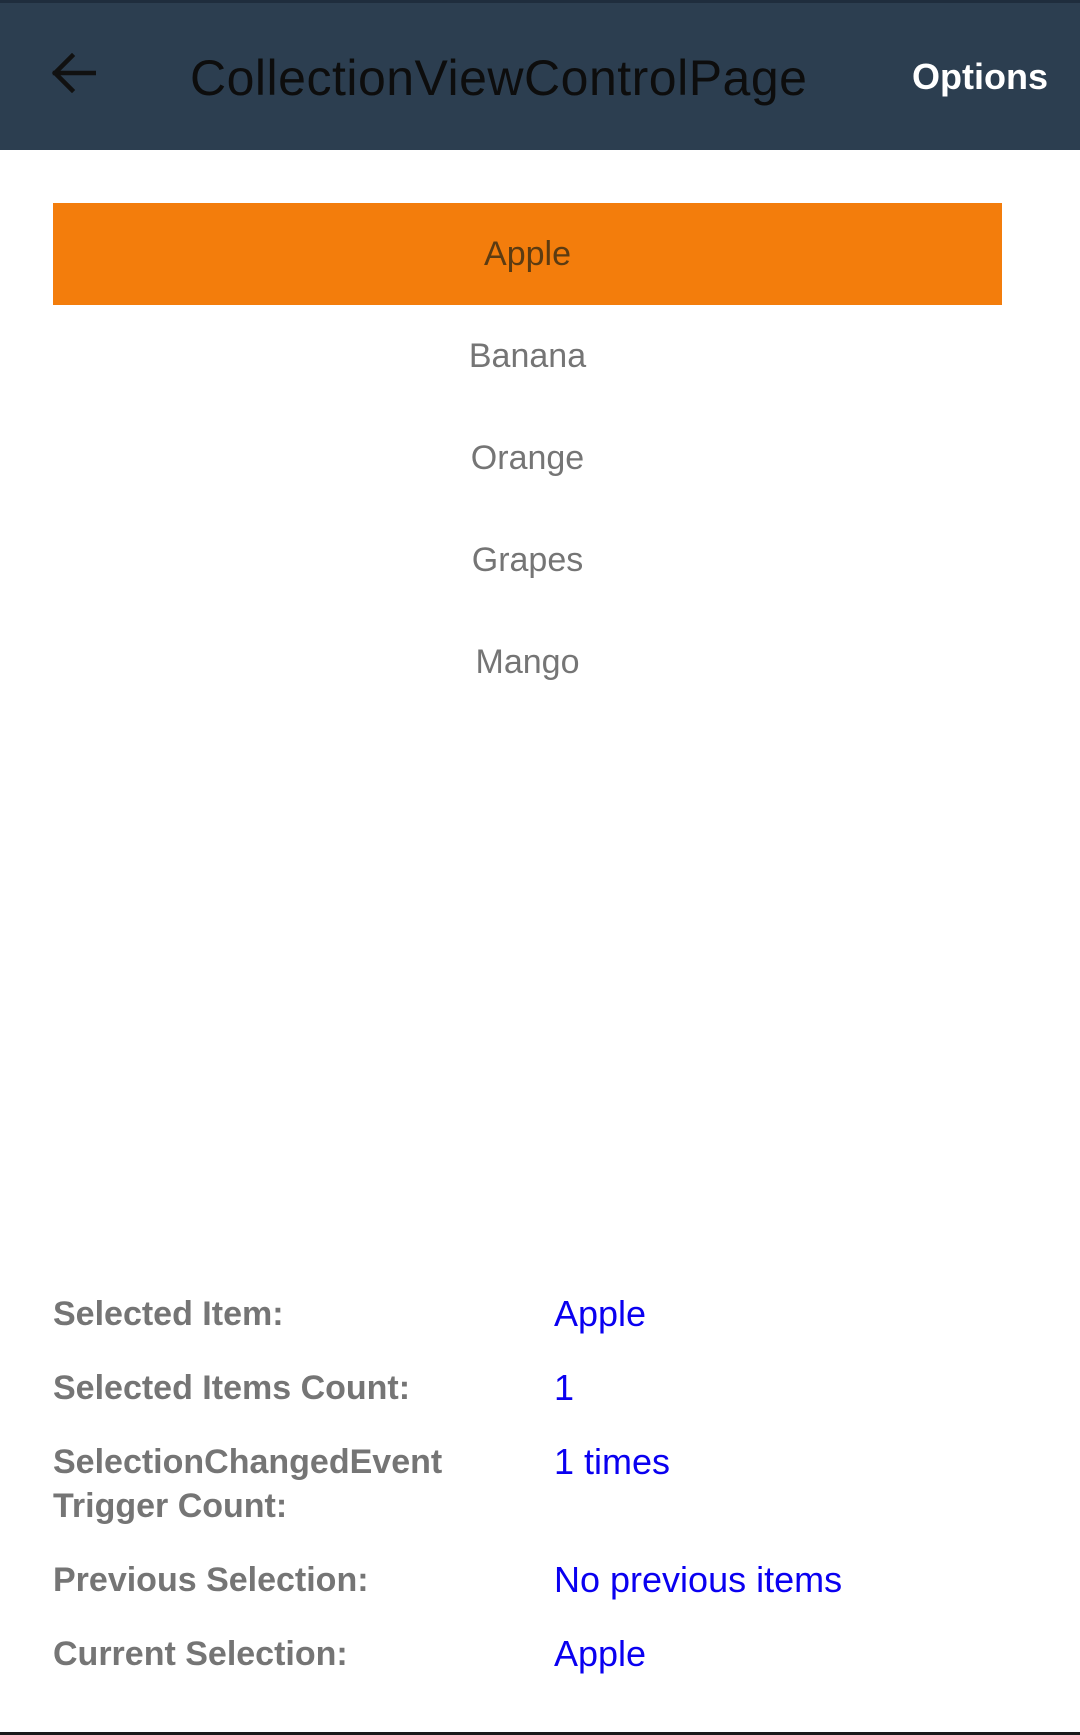 The height and width of the screenshot is (1735, 1080). Describe the element at coordinates (543, 1580) in the screenshot. I see `previous-selection-row: Previous Selection: No previous items` at that location.